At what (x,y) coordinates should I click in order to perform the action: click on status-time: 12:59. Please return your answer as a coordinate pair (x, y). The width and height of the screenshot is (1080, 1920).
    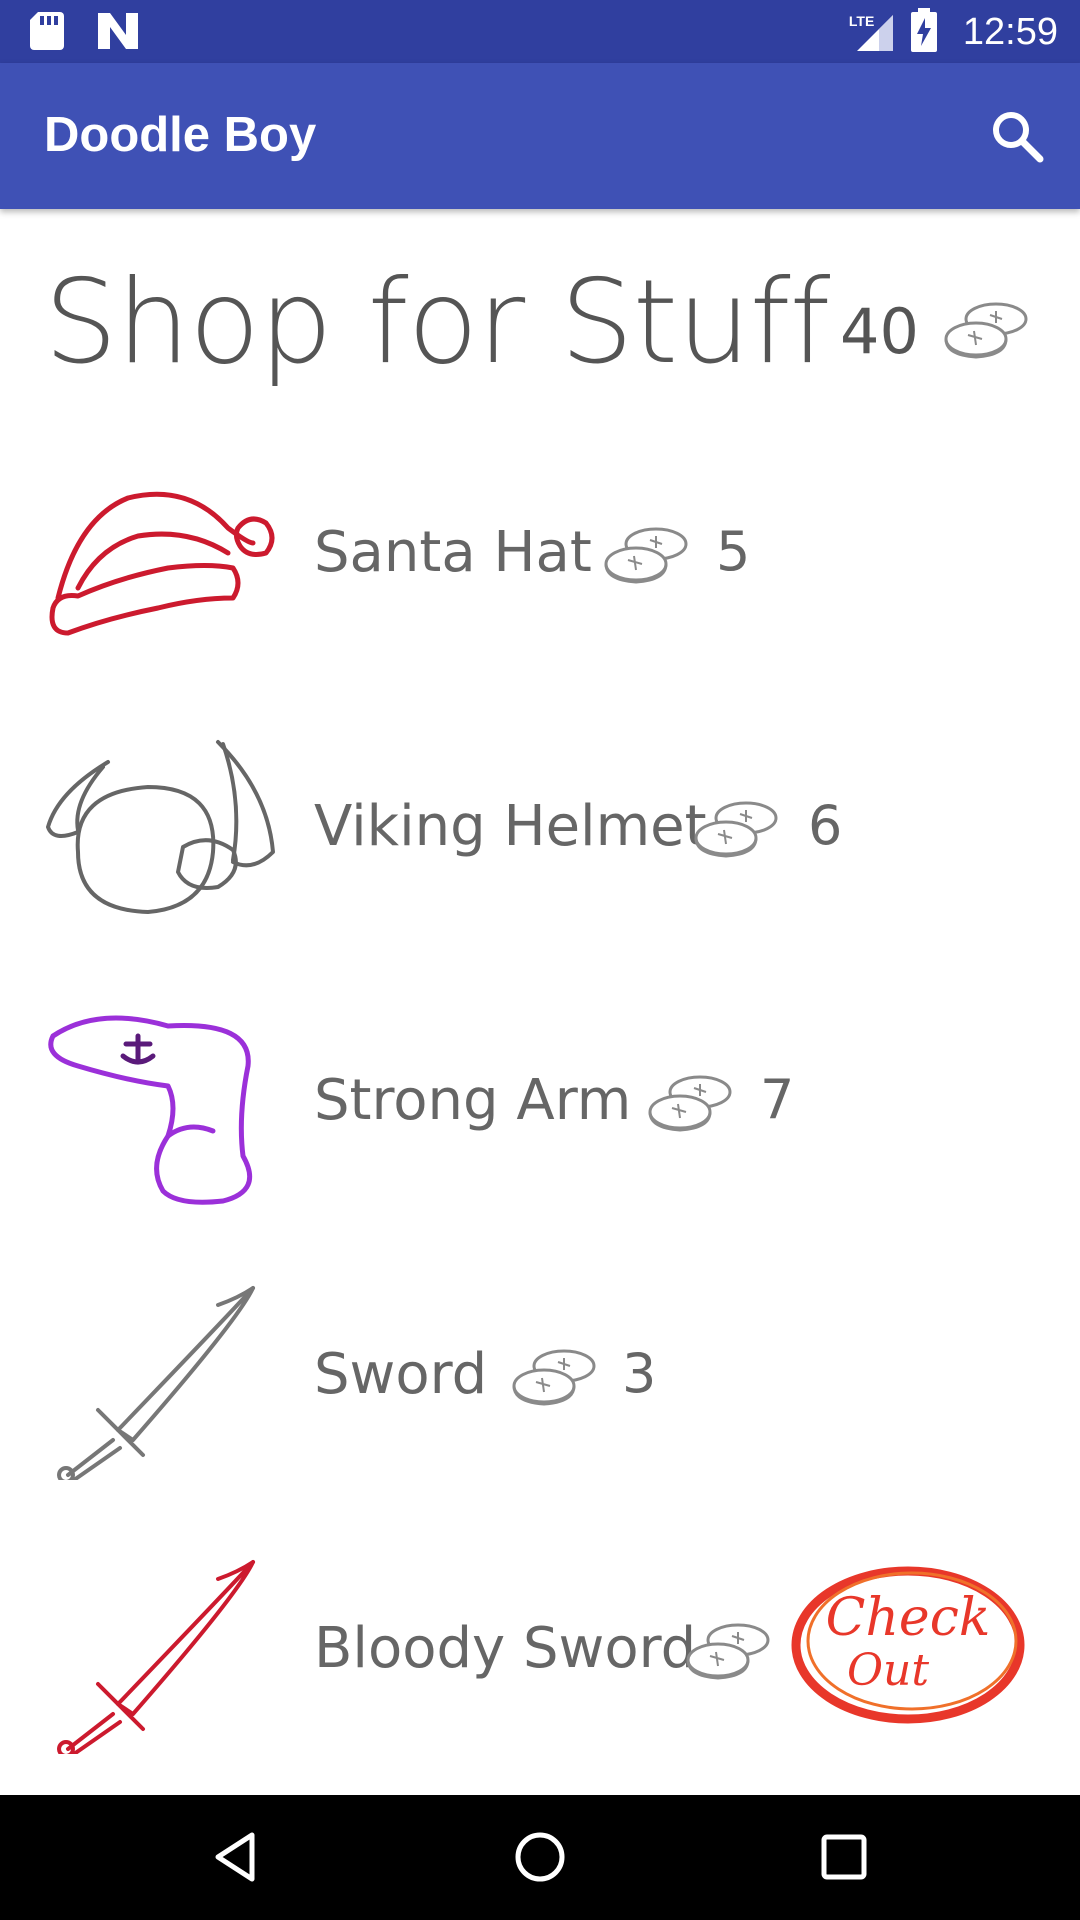
    Looking at the image, I should click on (1010, 32).